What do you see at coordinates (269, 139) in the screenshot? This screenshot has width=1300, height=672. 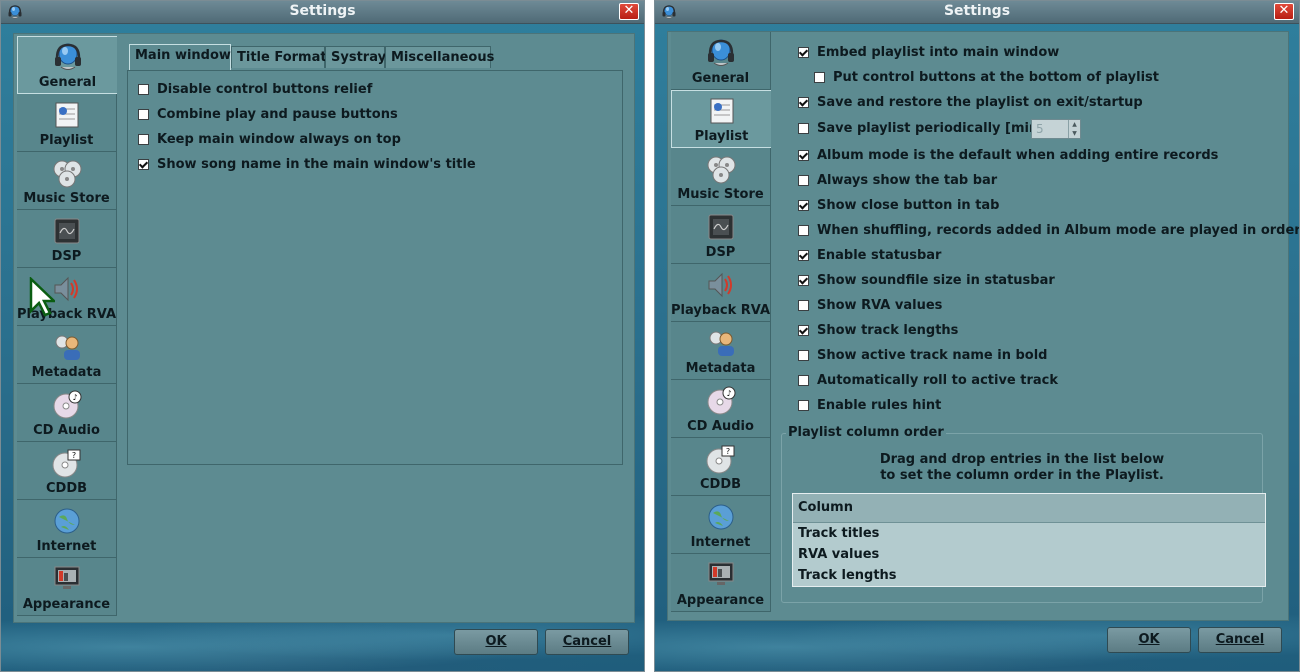 I see `option-row: Keep main window always on top` at bounding box center [269, 139].